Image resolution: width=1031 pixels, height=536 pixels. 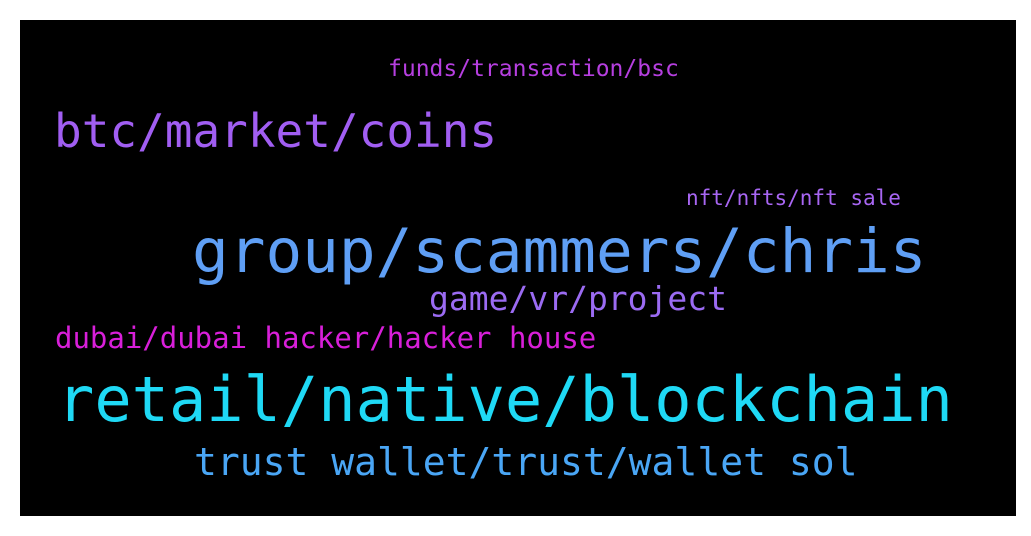 What do you see at coordinates (276, 131) in the screenshot?
I see `word-btc-market-coins: btc/market/coins` at bounding box center [276, 131].